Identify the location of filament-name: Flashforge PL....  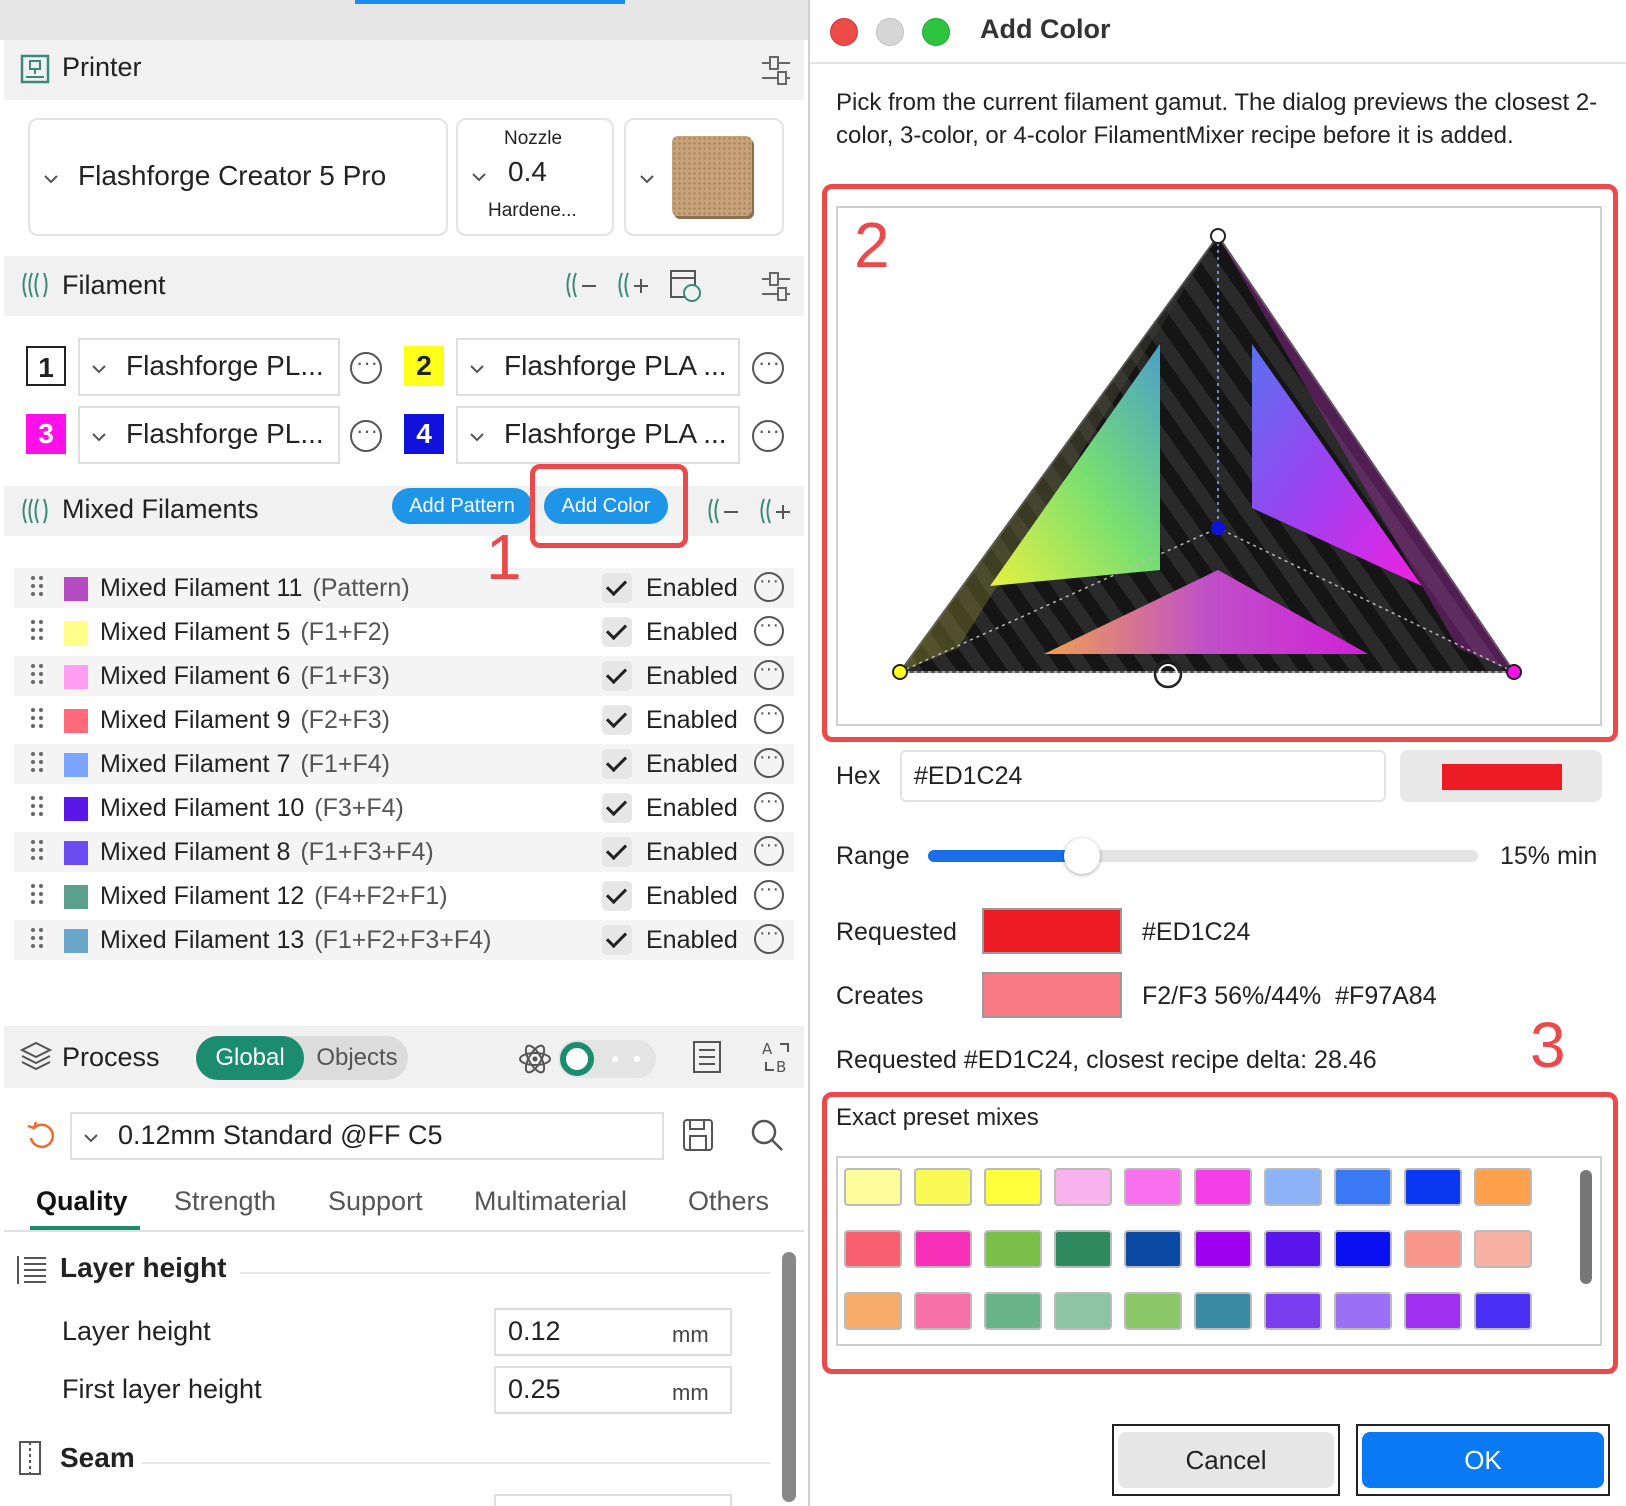
(225, 433).